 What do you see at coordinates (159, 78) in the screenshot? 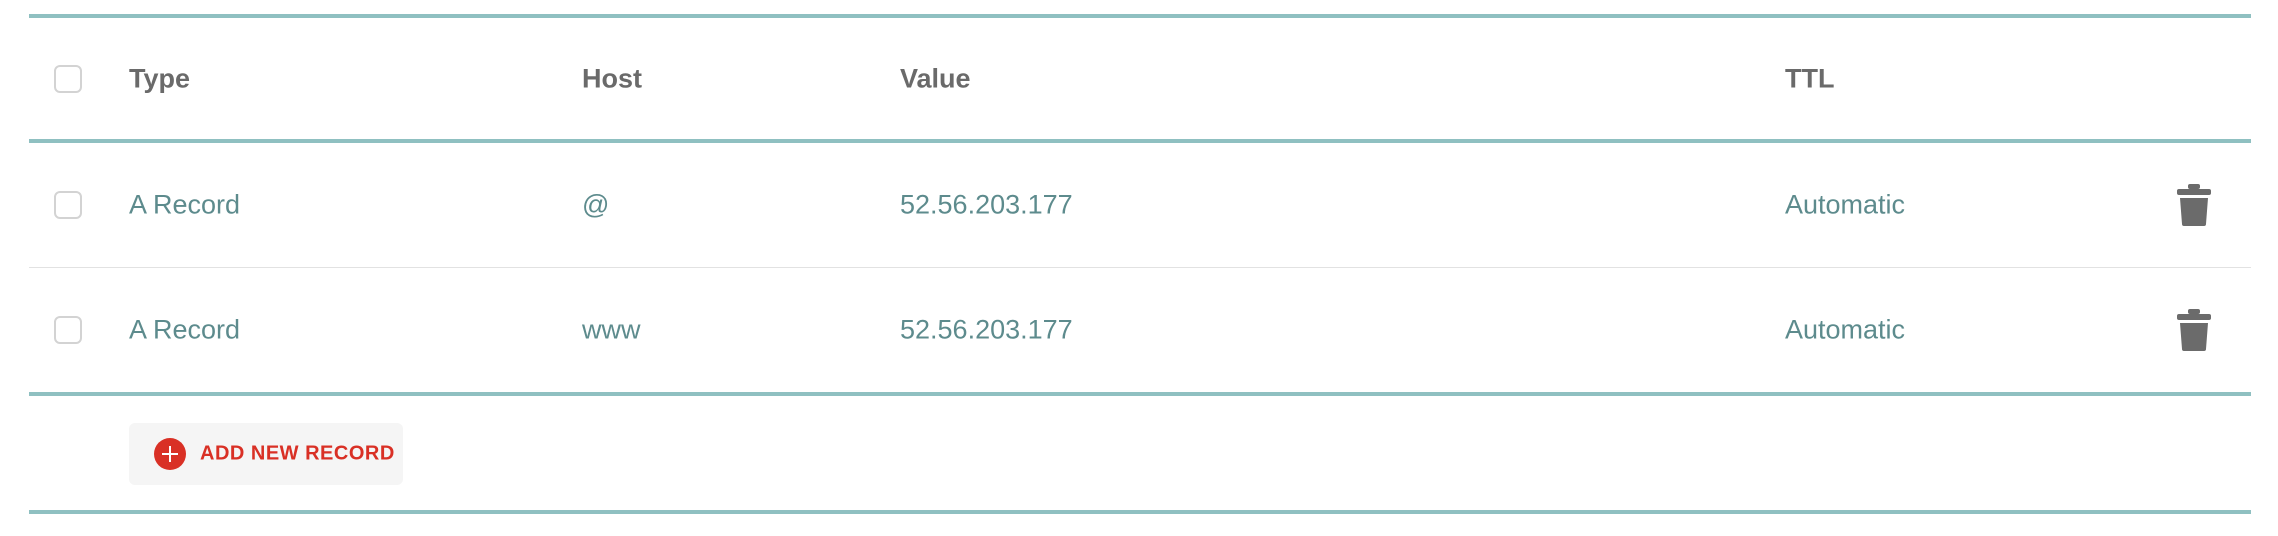
I see `column-header-type: Type` at bounding box center [159, 78].